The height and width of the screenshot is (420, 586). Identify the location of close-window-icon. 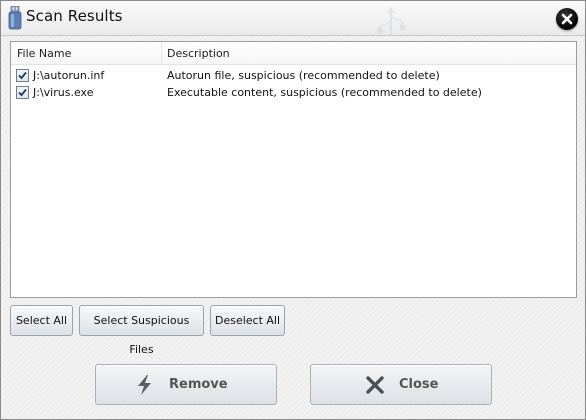
(567, 19).